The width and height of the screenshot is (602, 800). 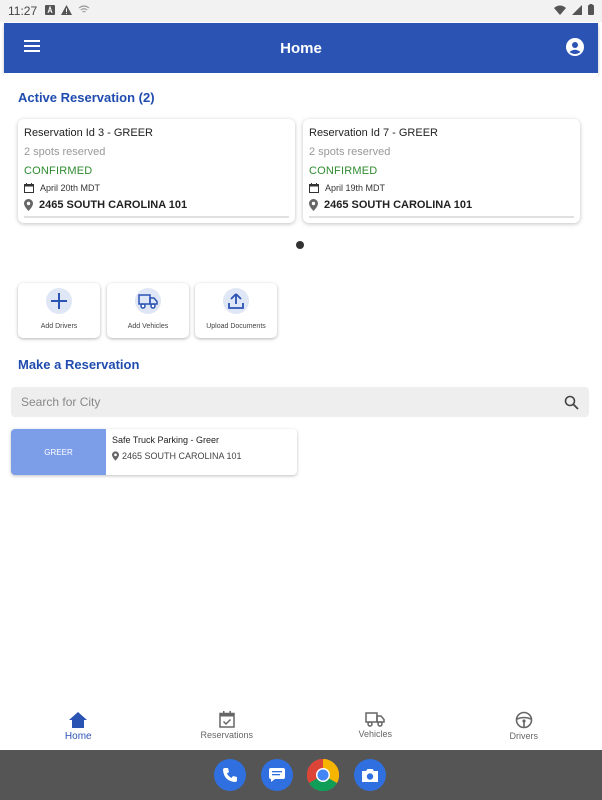 I want to click on chrome-app-icon, so click(x=323, y=775).